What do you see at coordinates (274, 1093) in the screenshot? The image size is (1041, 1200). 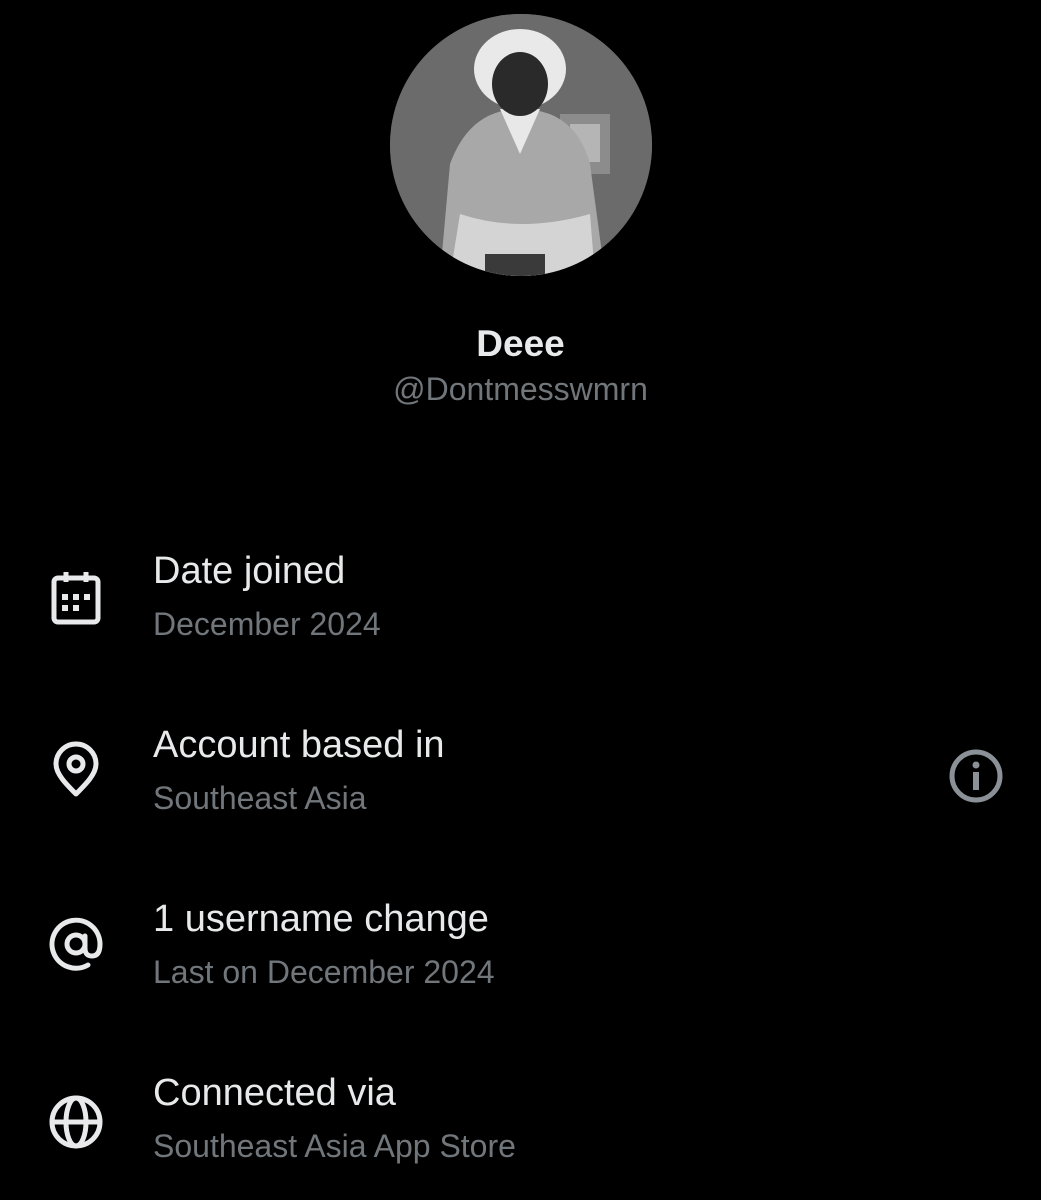 I see `row-title: Connected via` at bounding box center [274, 1093].